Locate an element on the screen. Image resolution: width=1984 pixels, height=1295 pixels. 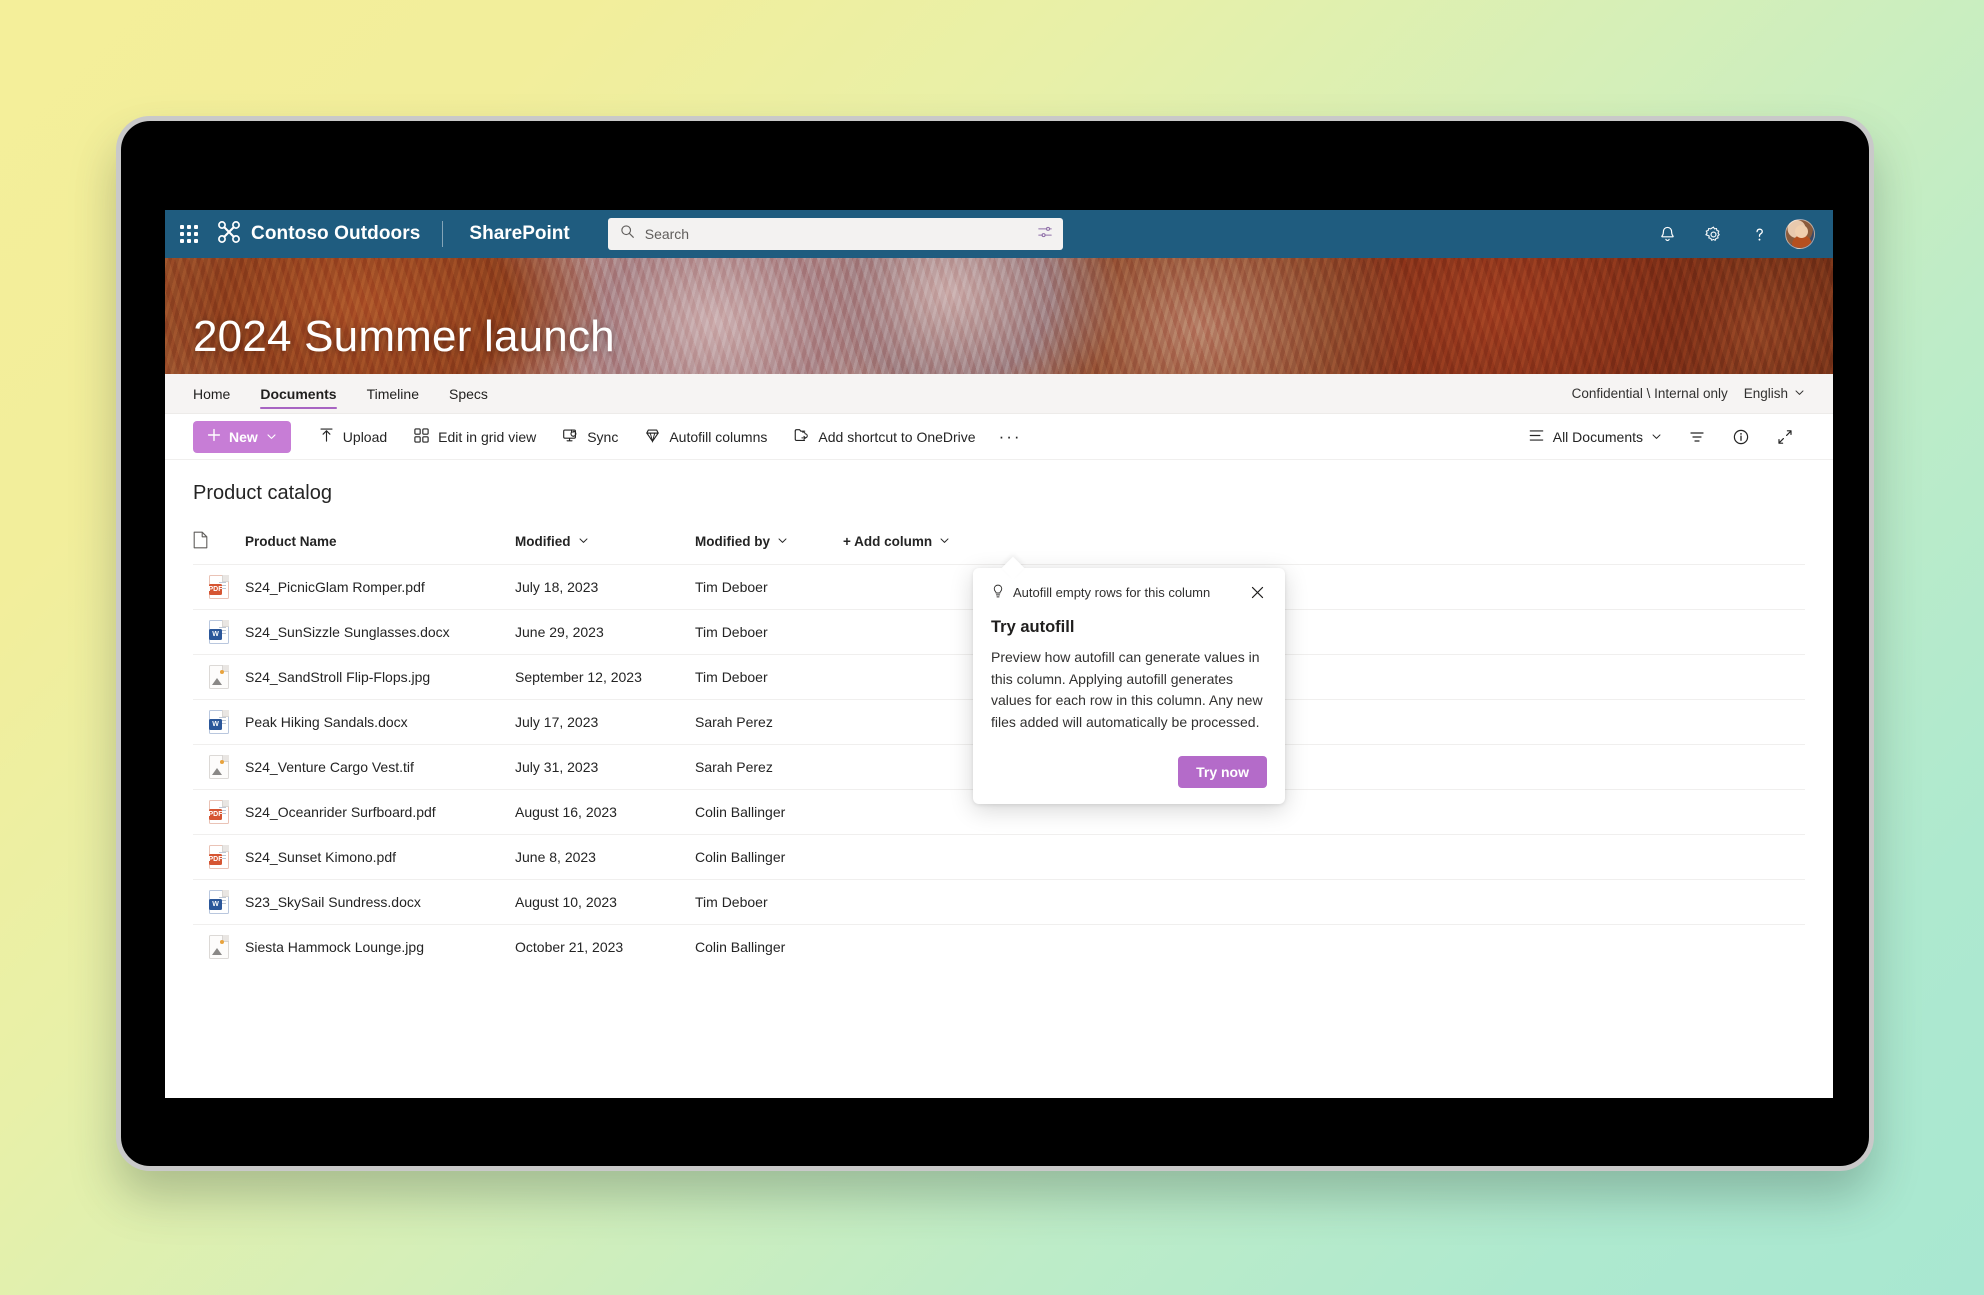
search-input: Search is located at coordinates (836, 234).